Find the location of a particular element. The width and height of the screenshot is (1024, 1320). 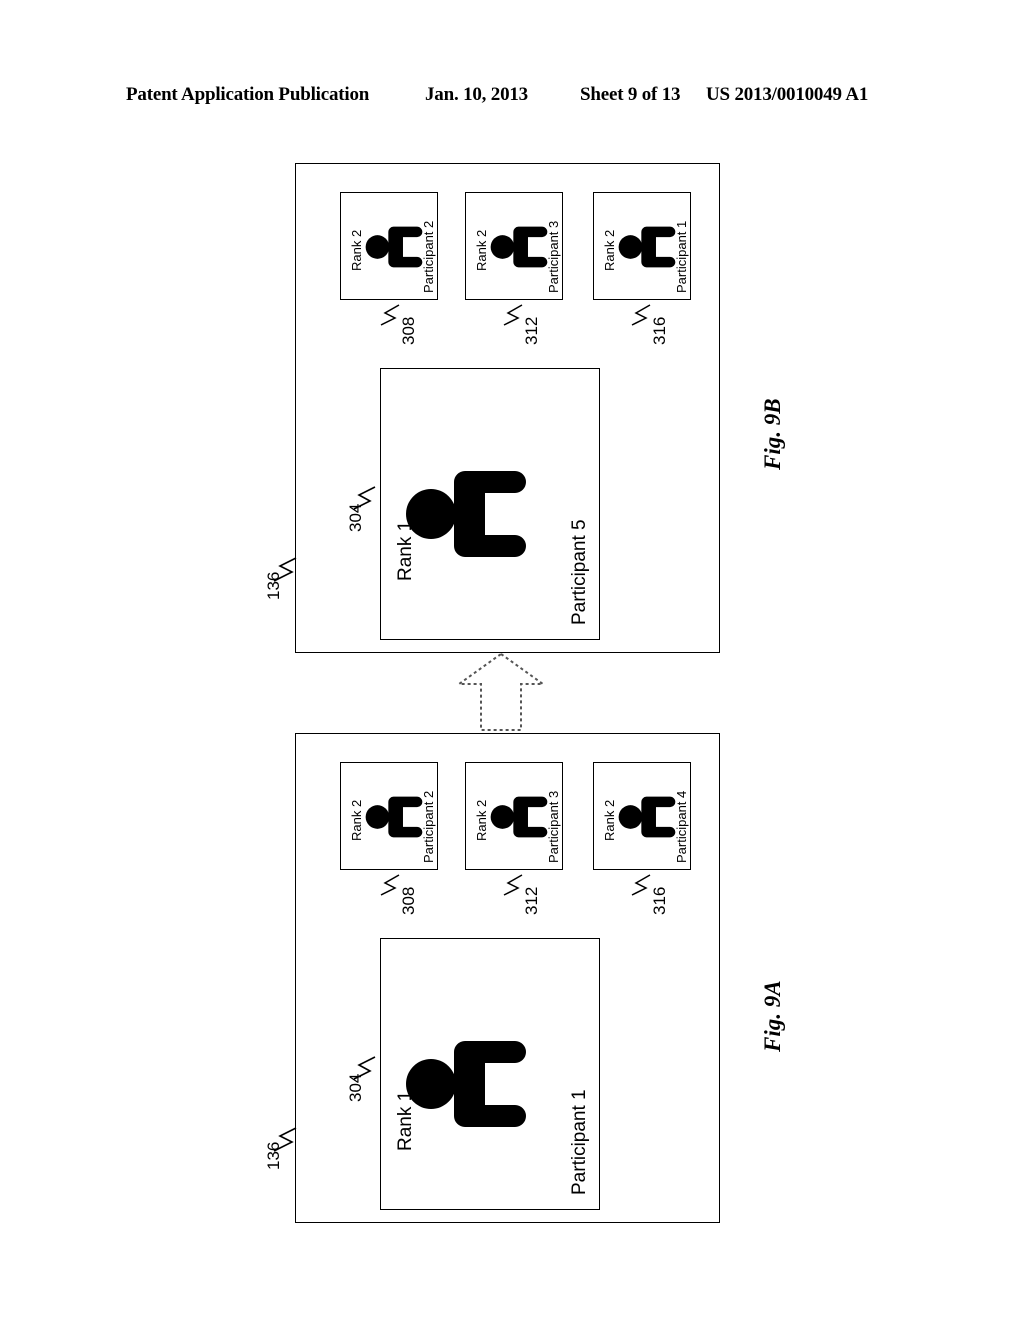

fig9b-side1-rank-label: Rank 2 is located at coordinates (356, 250).